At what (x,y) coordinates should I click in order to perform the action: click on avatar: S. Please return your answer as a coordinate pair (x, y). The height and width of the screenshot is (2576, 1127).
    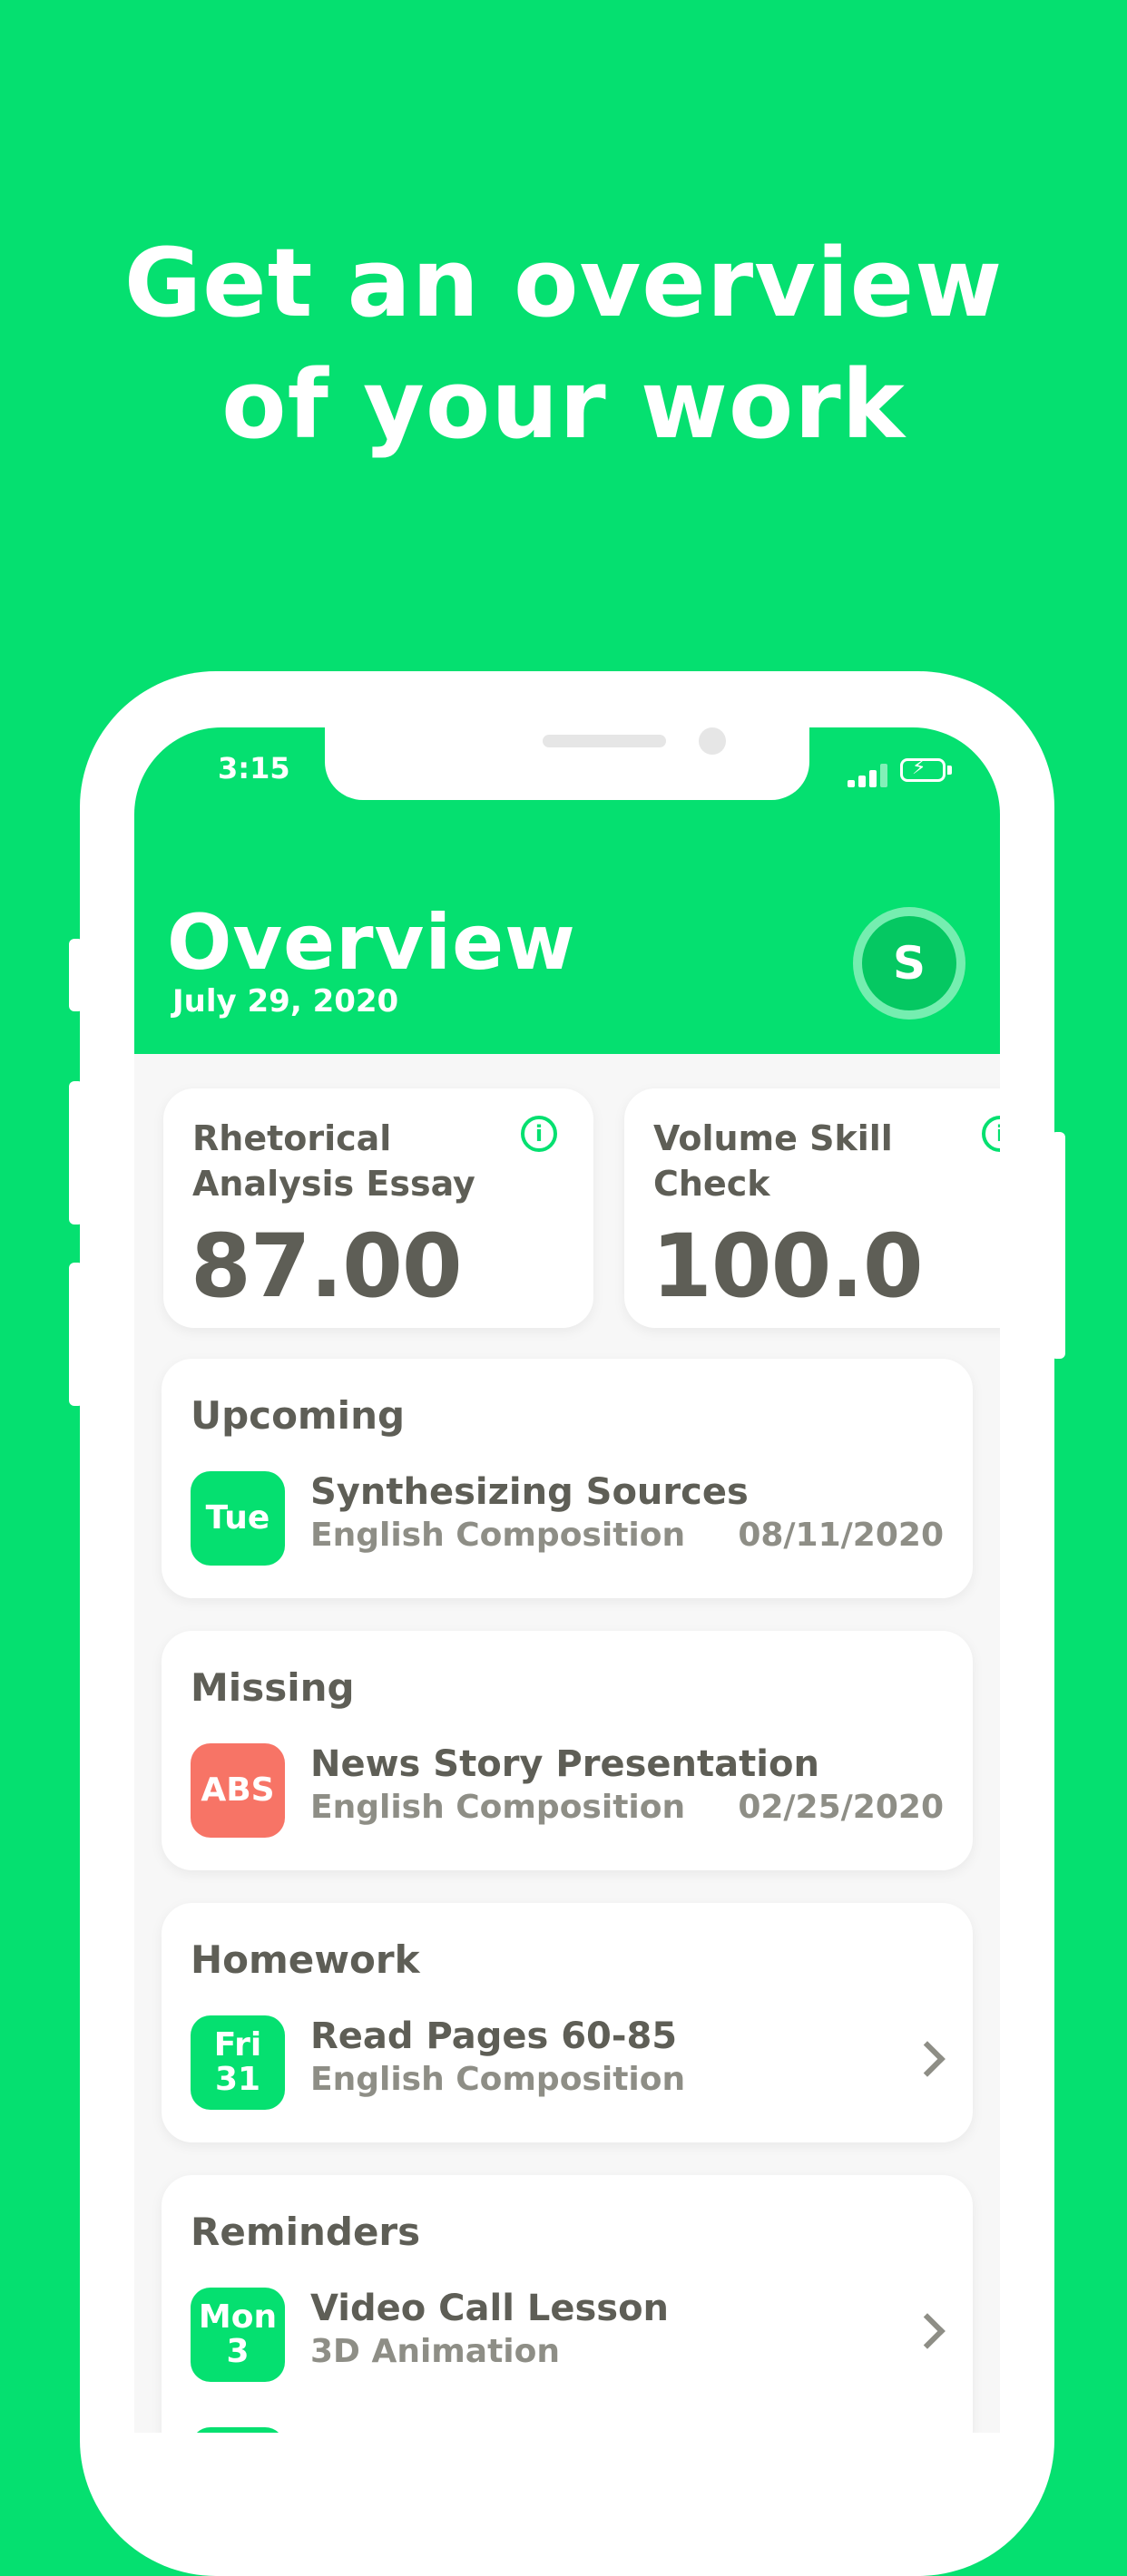
    Looking at the image, I should click on (909, 963).